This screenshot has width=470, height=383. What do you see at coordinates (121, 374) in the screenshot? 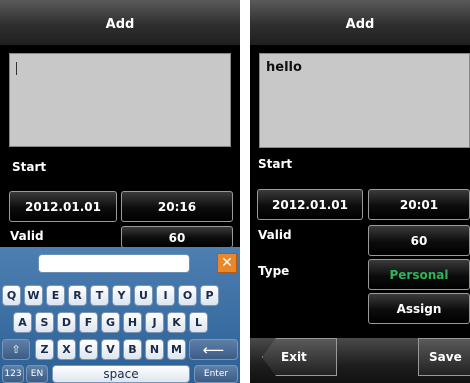
I see `space-key: space` at bounding box center [121, 374].